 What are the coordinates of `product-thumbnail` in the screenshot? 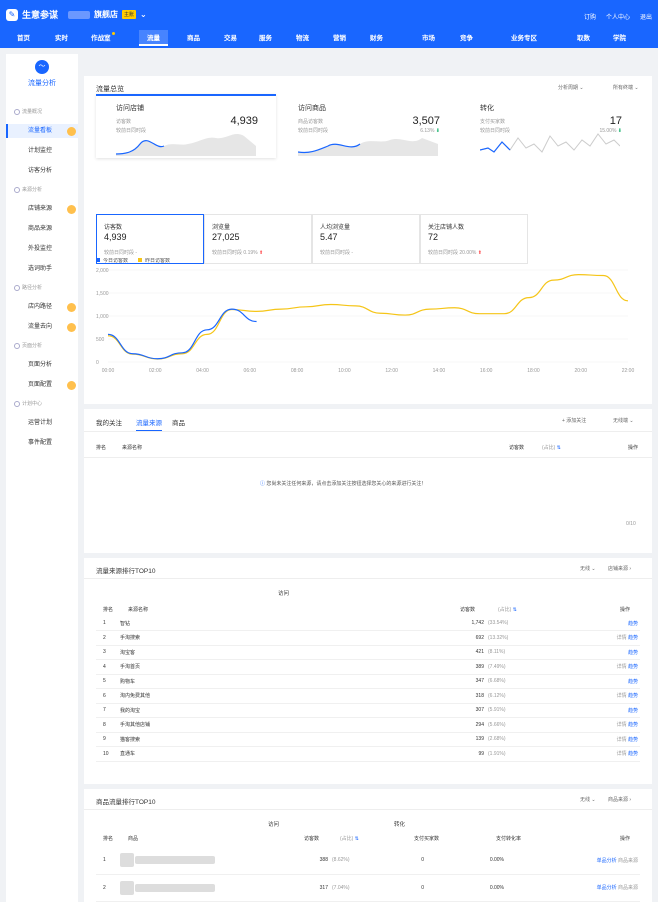 It's located at (127, 887).